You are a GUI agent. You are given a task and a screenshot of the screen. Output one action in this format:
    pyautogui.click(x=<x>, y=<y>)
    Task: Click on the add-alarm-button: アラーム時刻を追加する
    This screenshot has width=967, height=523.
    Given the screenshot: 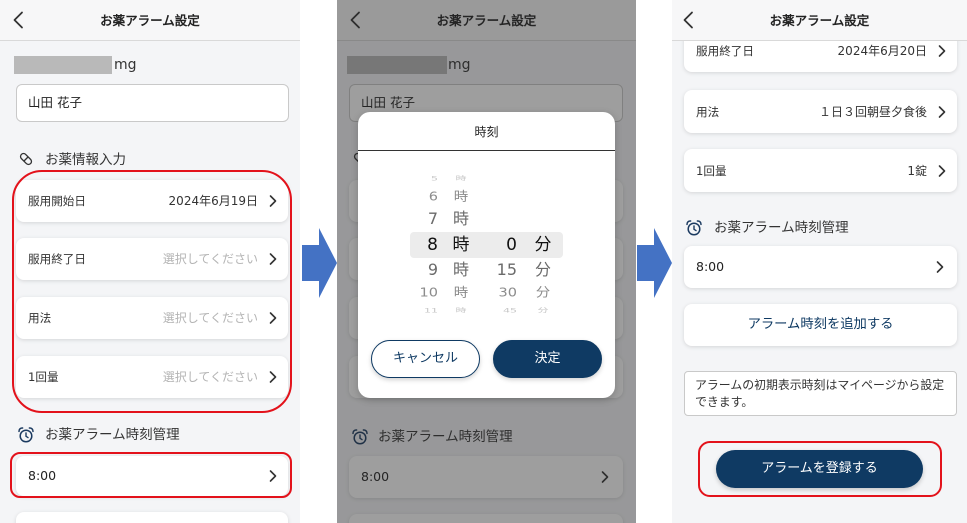 What is the action you would take?
    pyautogui.click(x=820, y=325)
    